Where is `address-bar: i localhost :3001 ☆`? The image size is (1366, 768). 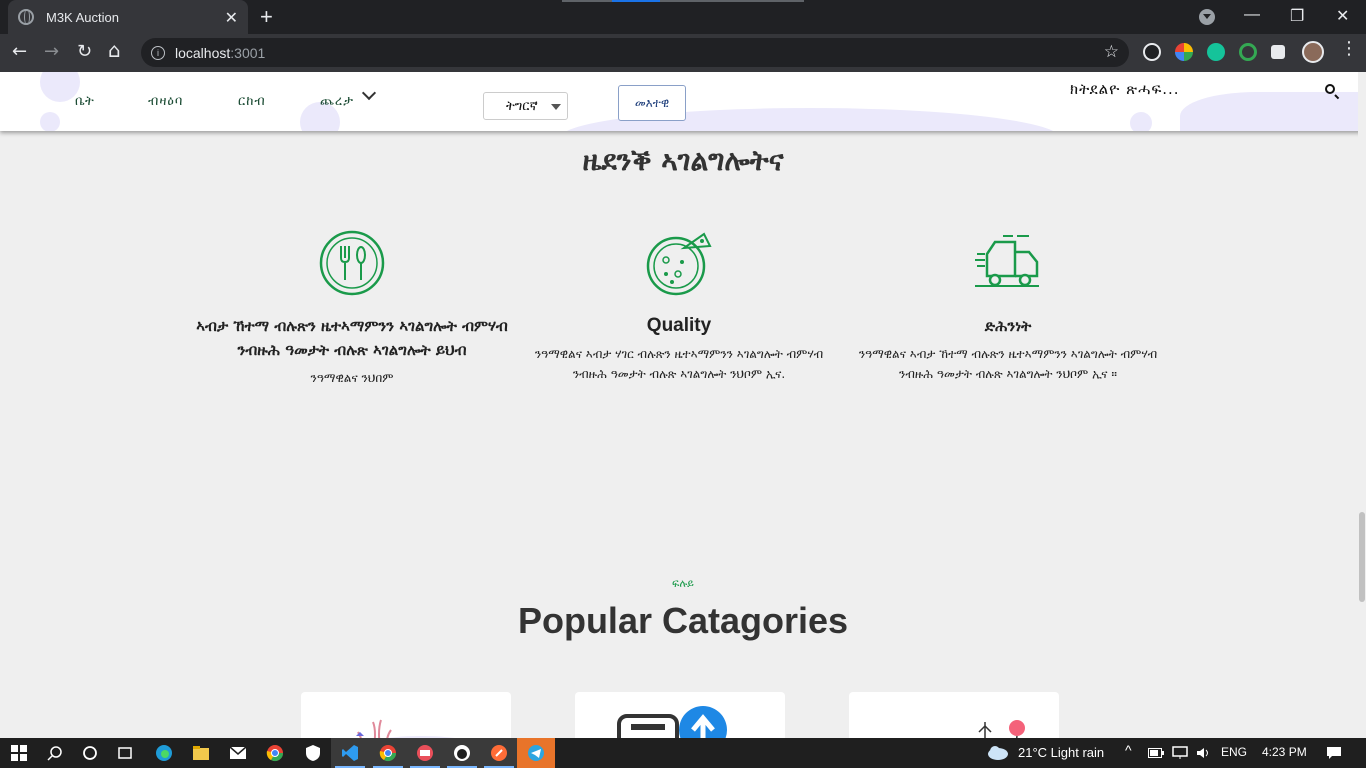
address-bar: i localhost :3001 ☆ is located at coordinates (635, 52).